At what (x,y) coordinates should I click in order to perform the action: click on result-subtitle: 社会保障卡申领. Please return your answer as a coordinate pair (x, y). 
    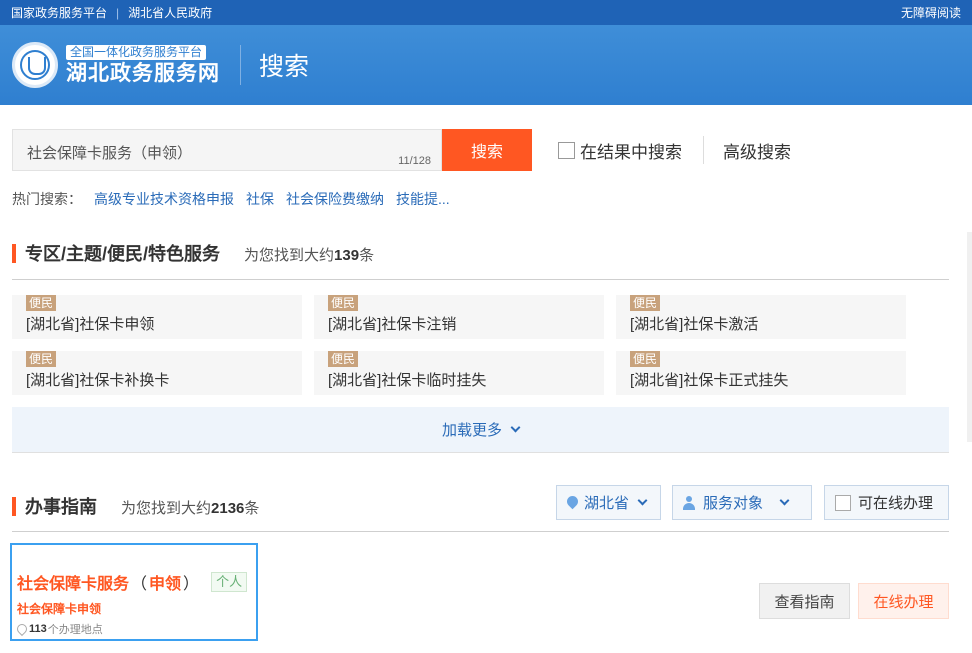
    Looking at the image, I should click on (59, 608).